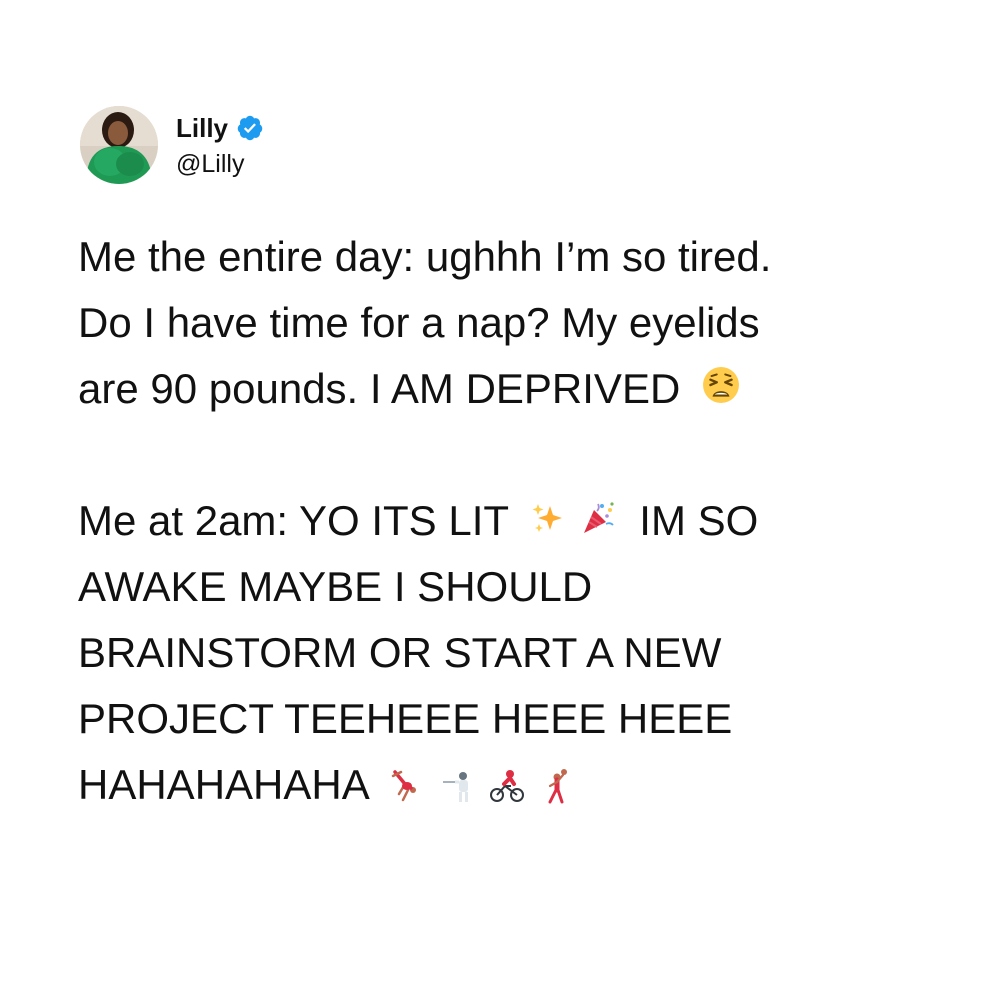 This screenshot has width=1000, height=1000. What do you see at coordinates (172, 145) in the screenshot?
I see `tweet-header: Lilly @Lilly` at bounding box center [172, 145].